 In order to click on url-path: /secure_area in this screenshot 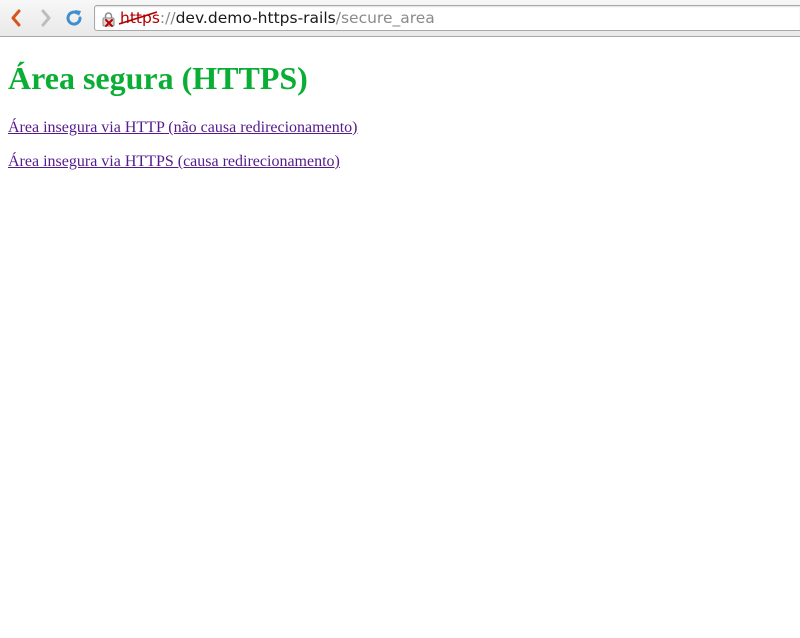, I will do `click(385, 18)`.